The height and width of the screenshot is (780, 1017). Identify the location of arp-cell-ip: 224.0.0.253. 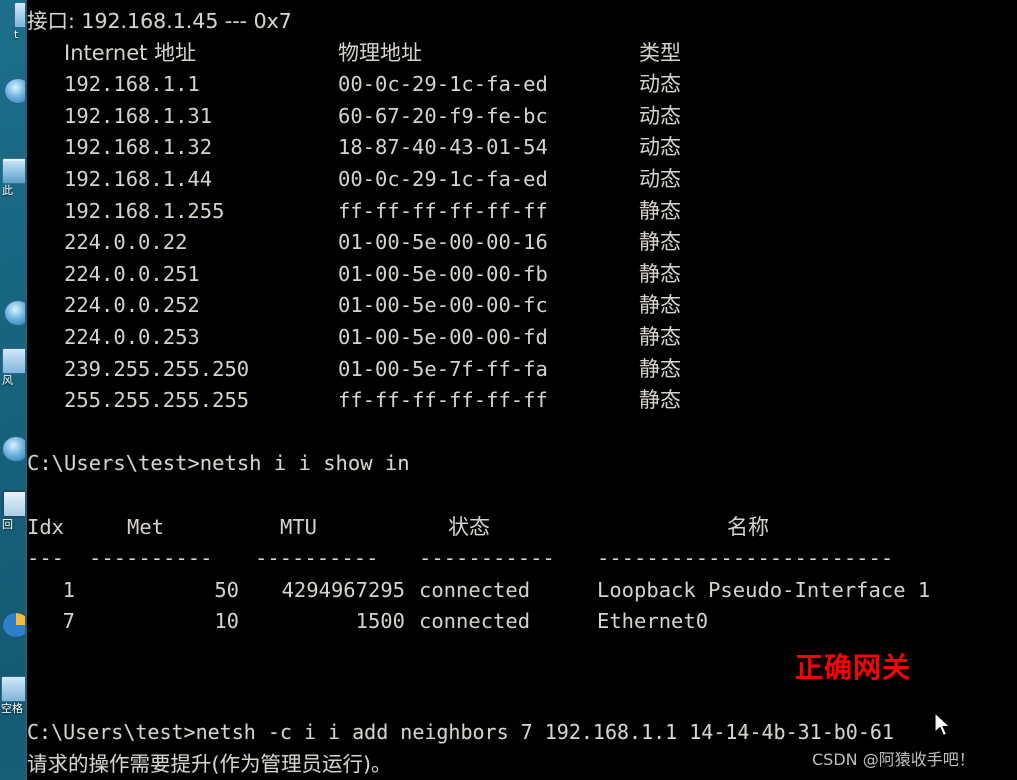
(132, 336).